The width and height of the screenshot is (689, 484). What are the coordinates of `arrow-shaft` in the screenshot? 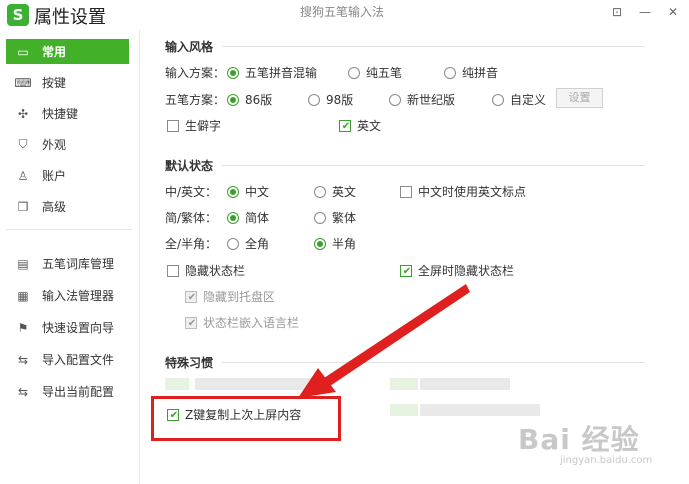 It's located at (397, 335).